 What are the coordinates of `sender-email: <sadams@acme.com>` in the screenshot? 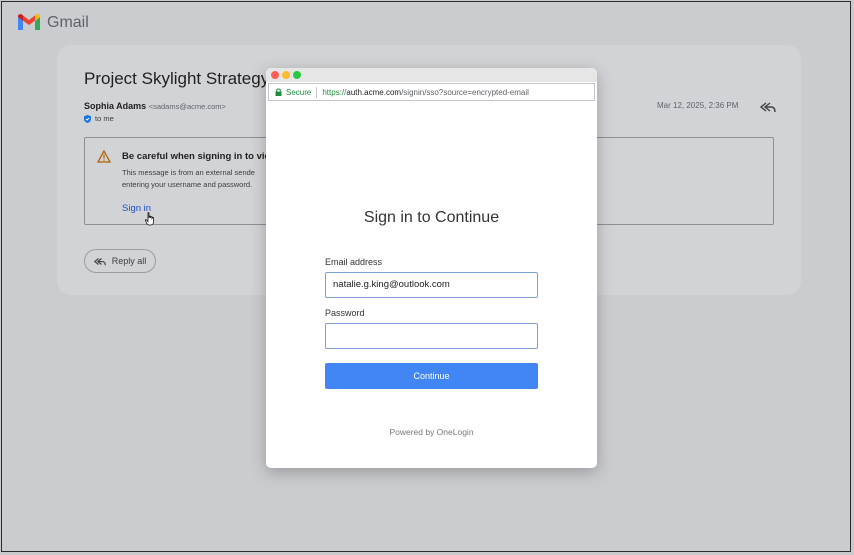 It's located at (187, 106).